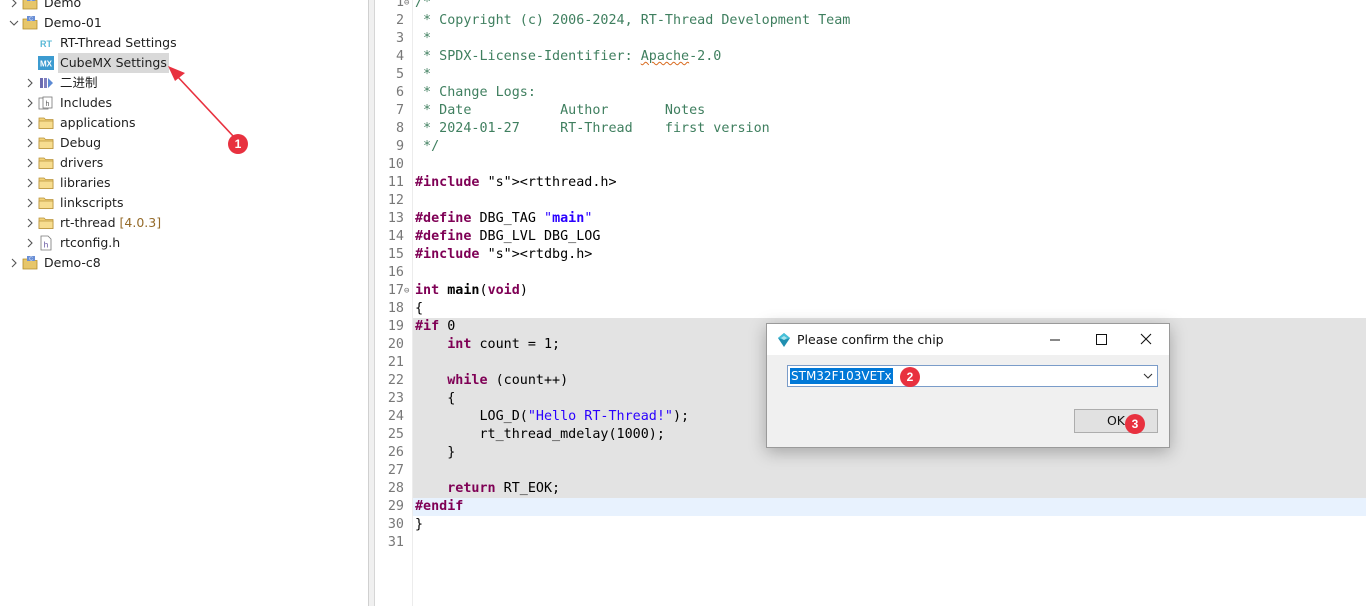 Image resolution: width=1366 pixels, height=606 pixels. Describe the element at coordinates (1116, 421) in the screenshot. I see `ok-button: OK` at that location.